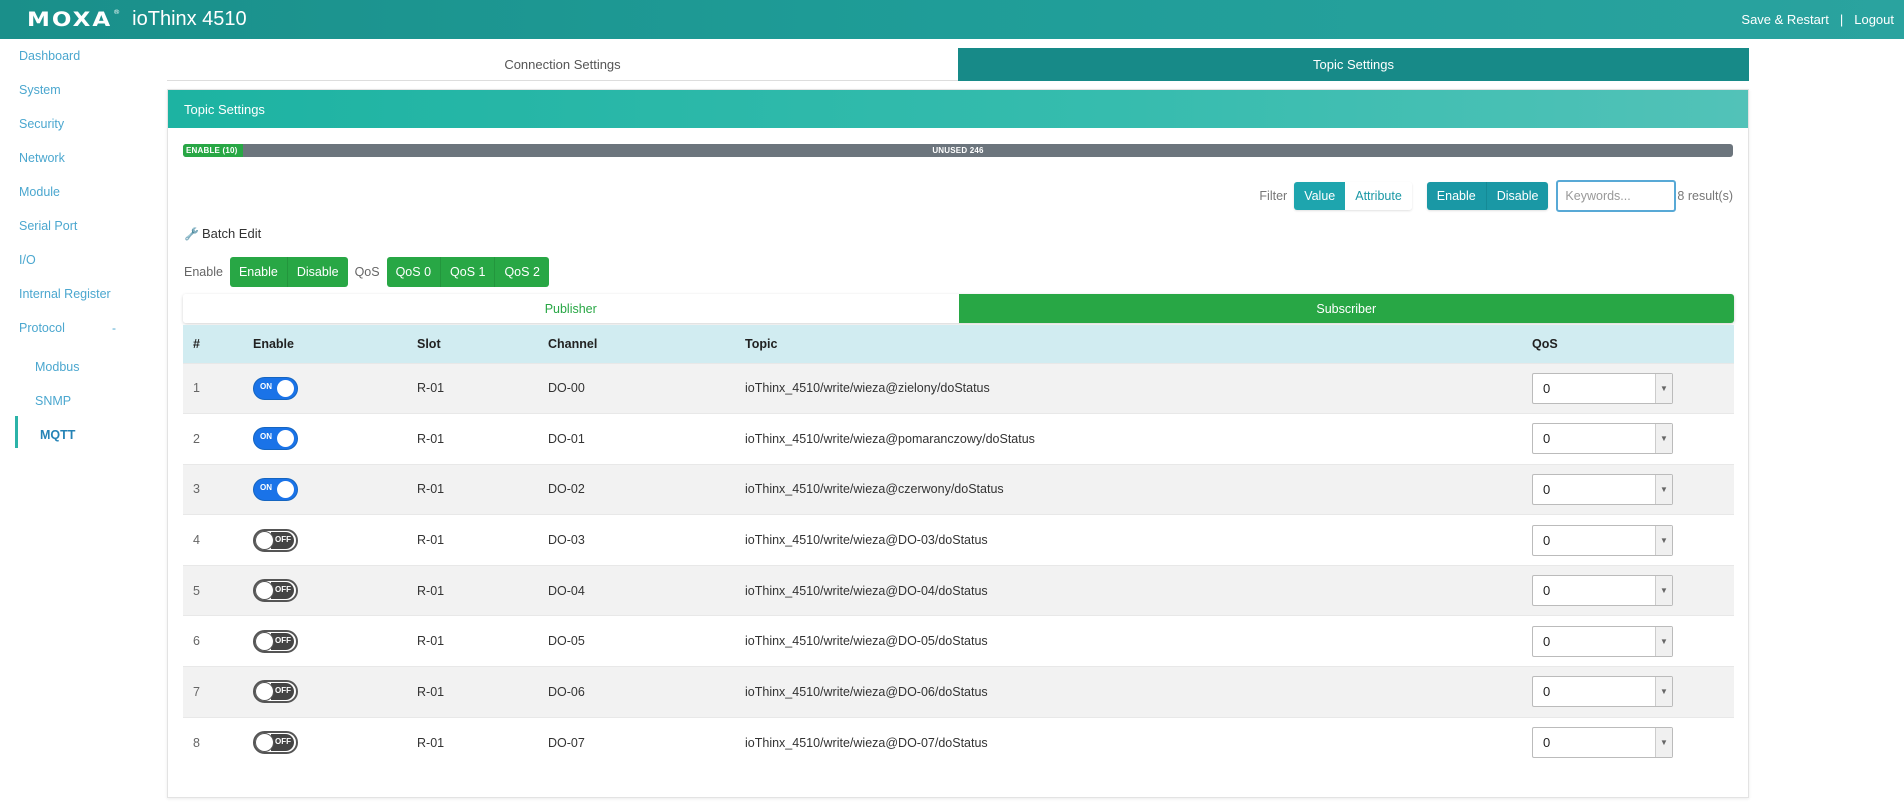  Describe the element at coordinates (646, 641) in the screenshot. I see `channel-cell: DO-05` at that location.